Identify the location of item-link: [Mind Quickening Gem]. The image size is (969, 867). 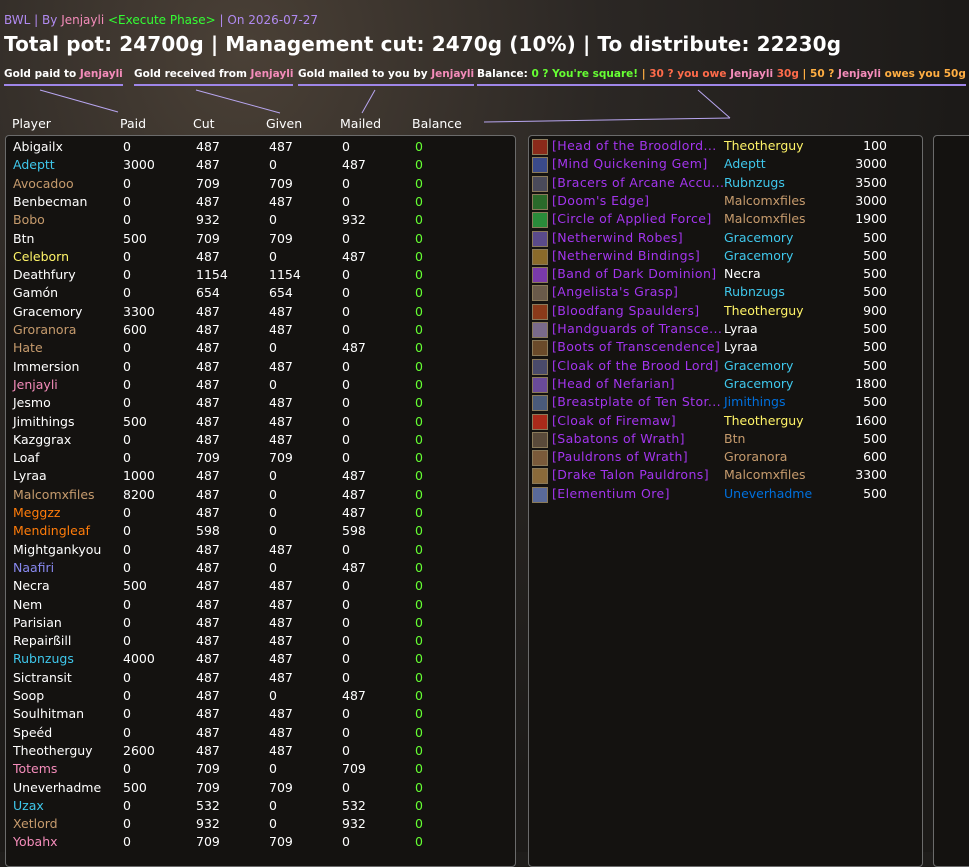
(630, 163).